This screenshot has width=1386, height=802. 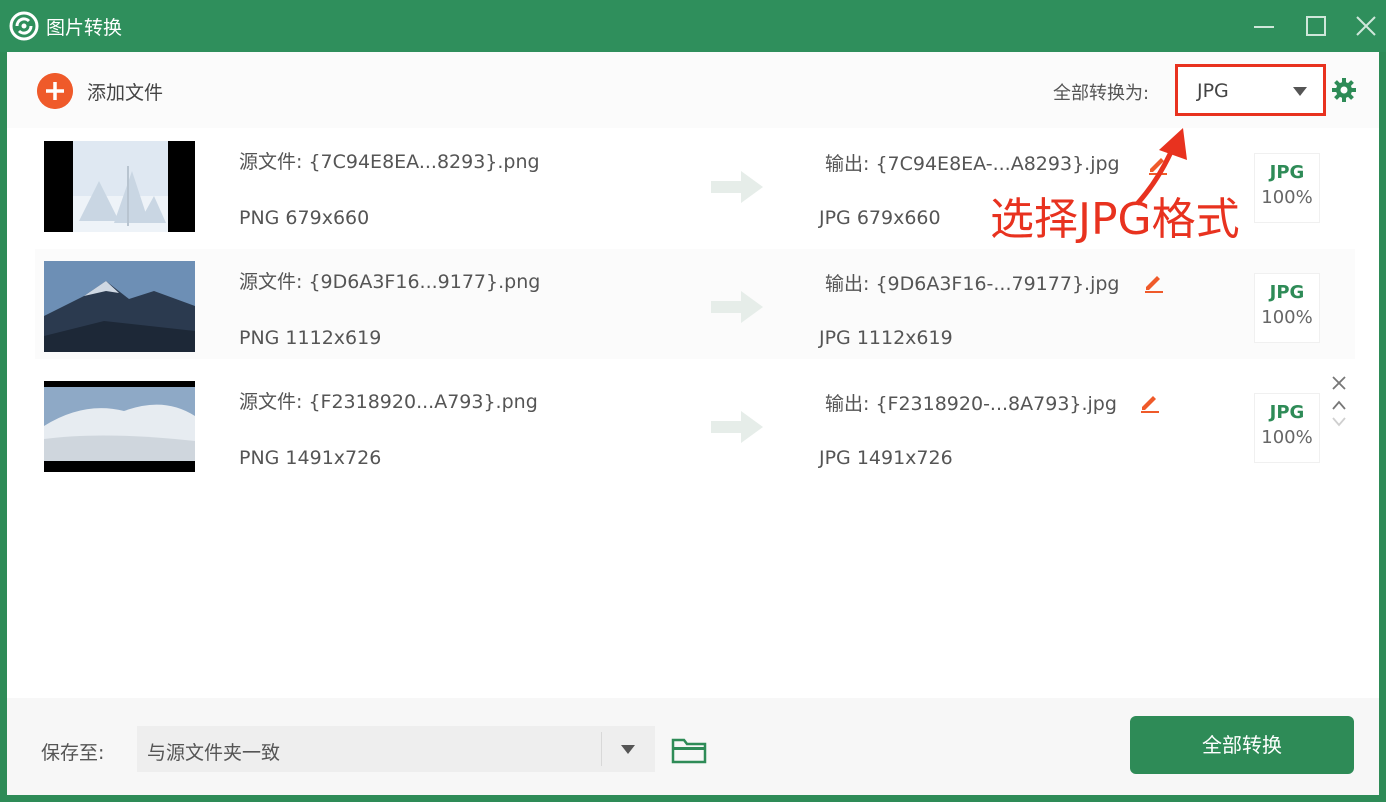 What do you see at coordinates (84, 28) in the screenshot?
I see `window-title: 图片转换` at bounding box center [84, 28].